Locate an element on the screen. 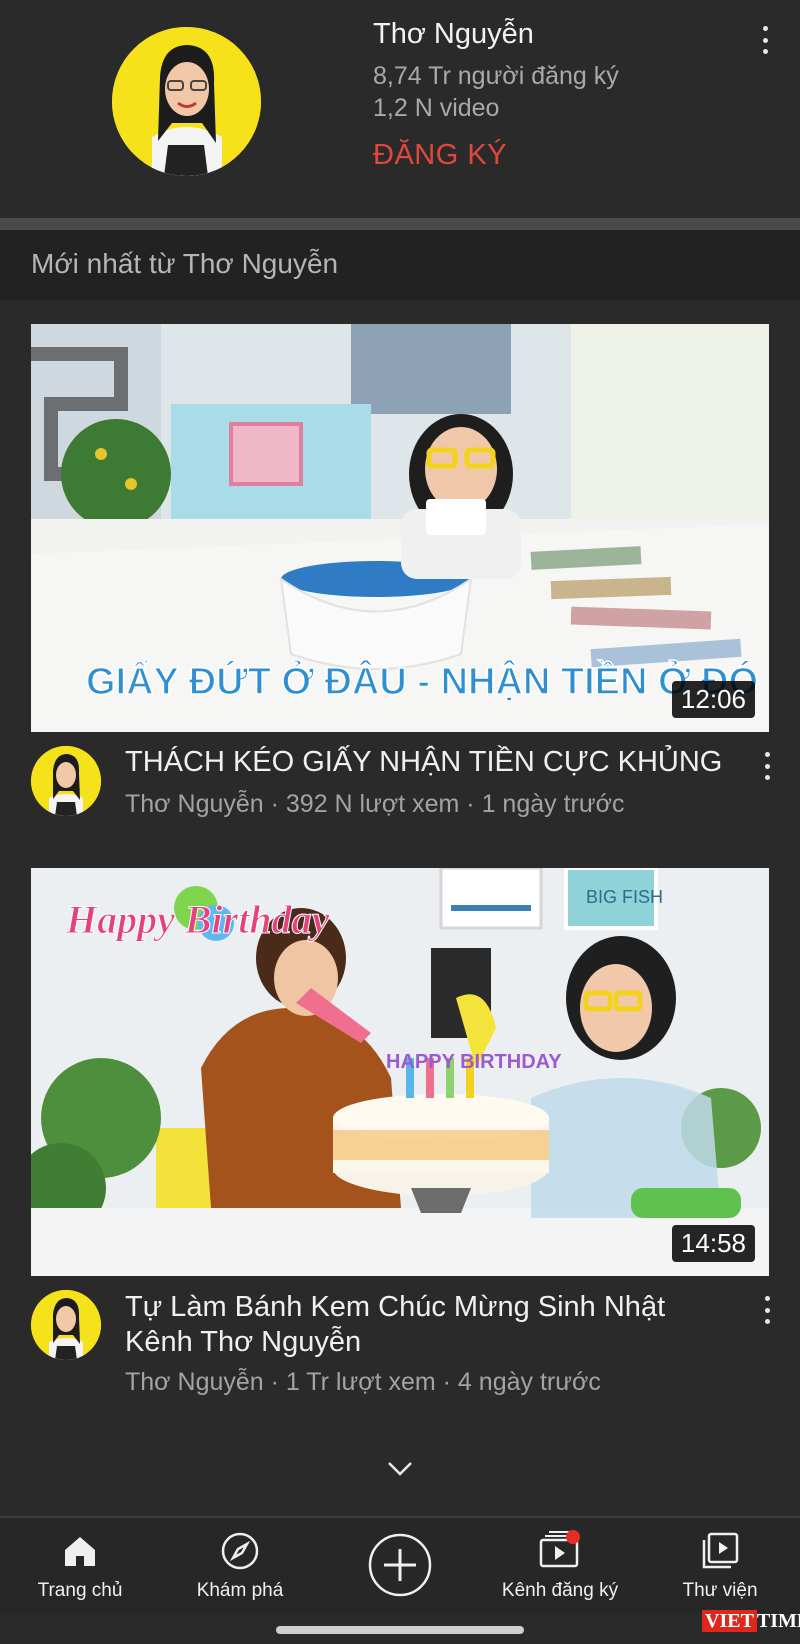  nav-library: Thư viện is located at coordinates (720, 1566).